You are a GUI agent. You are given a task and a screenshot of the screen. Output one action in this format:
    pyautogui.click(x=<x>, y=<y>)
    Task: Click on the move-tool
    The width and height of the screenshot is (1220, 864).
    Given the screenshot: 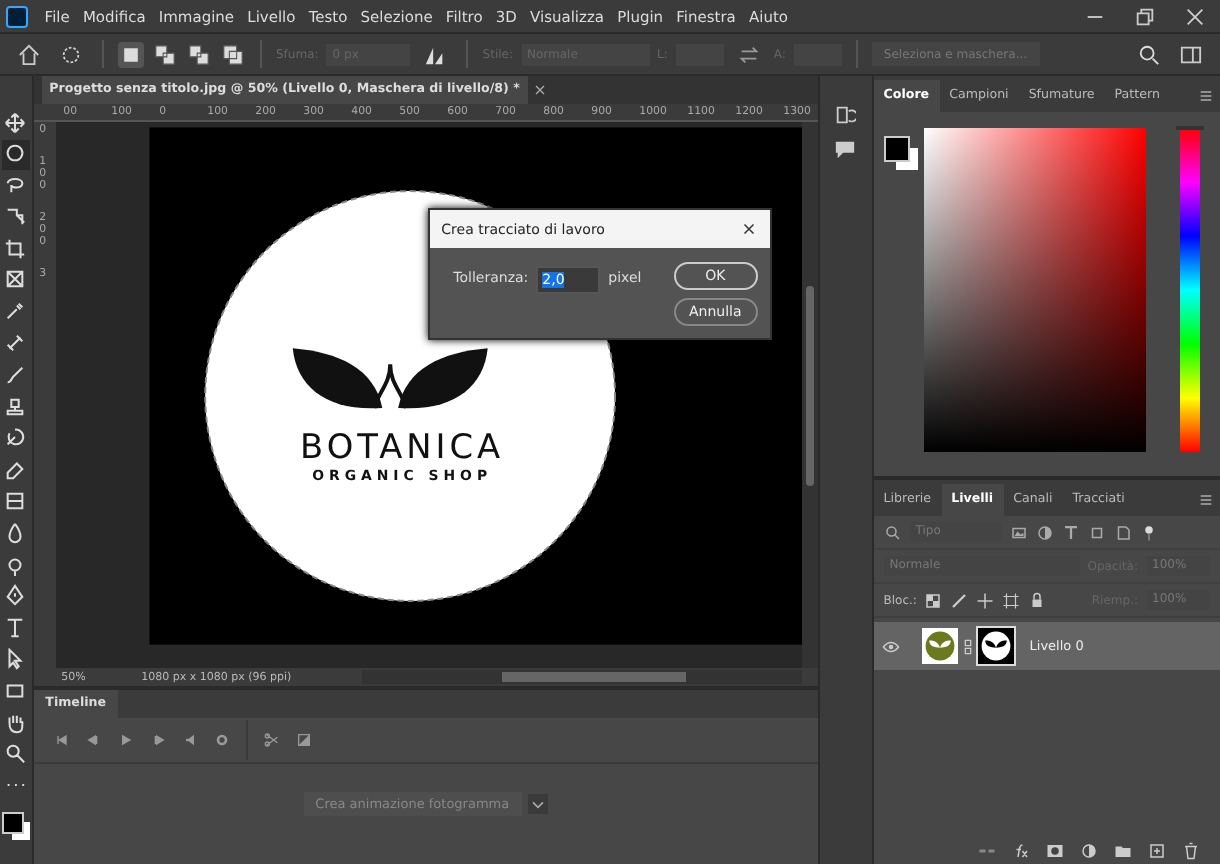 What is the action you would take?
    pyautogui.click(x=15, y=123)
    